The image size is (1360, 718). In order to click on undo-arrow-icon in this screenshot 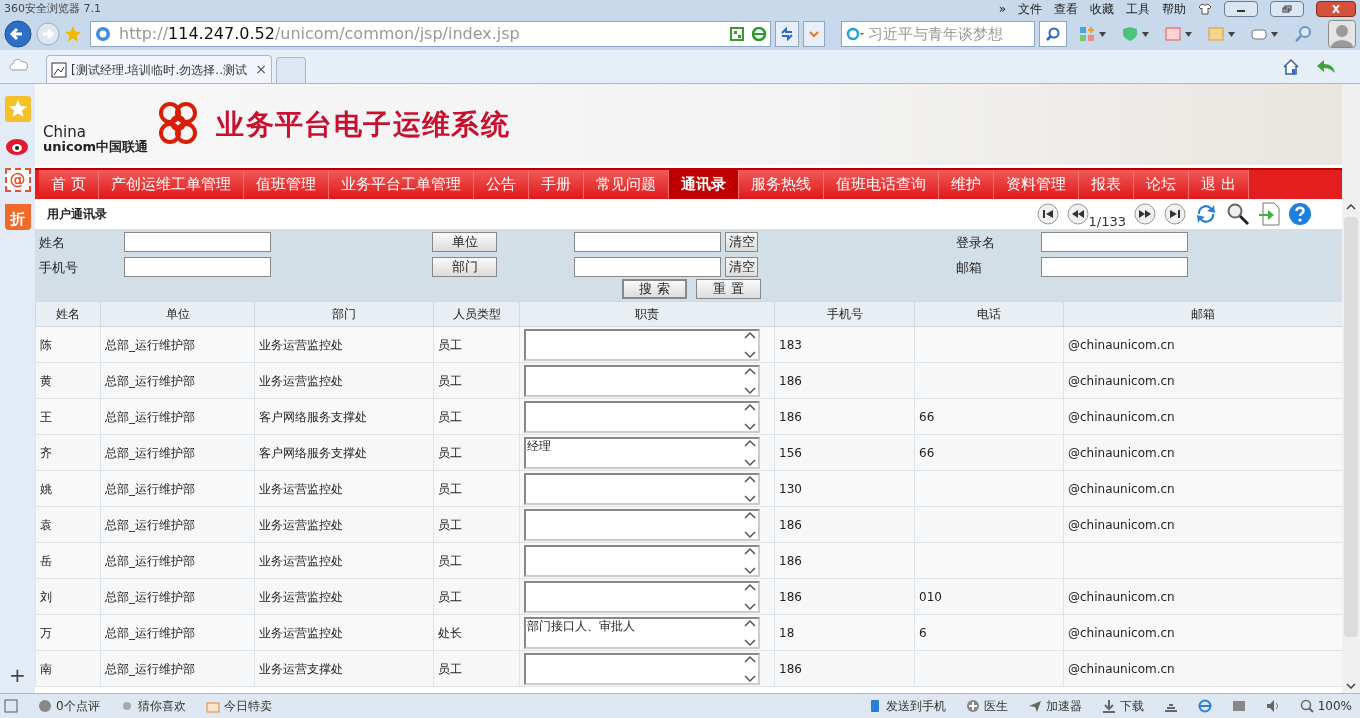, I will do `click(1326, 65)`.